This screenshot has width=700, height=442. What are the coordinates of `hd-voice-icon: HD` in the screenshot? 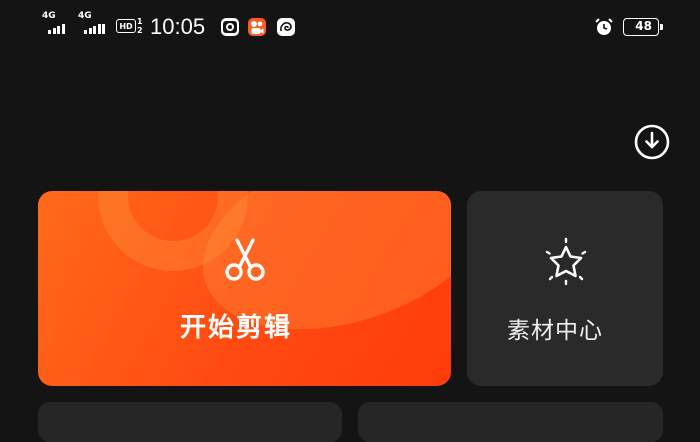 It's located at (126, 26).